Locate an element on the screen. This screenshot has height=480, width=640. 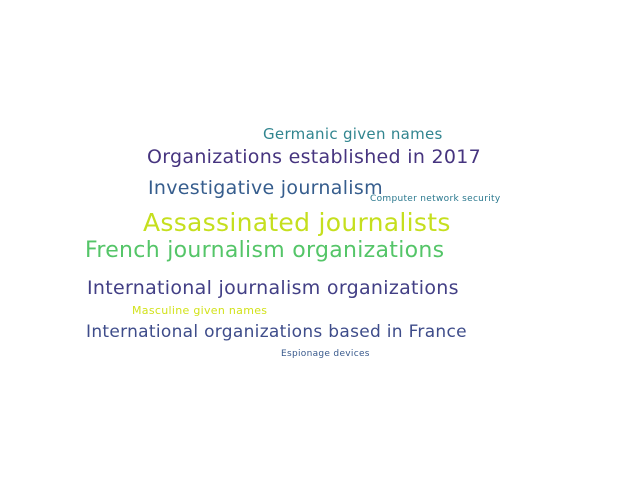
word-investigative-journalism: Investigative journalism is located at coordinates (265, 188).